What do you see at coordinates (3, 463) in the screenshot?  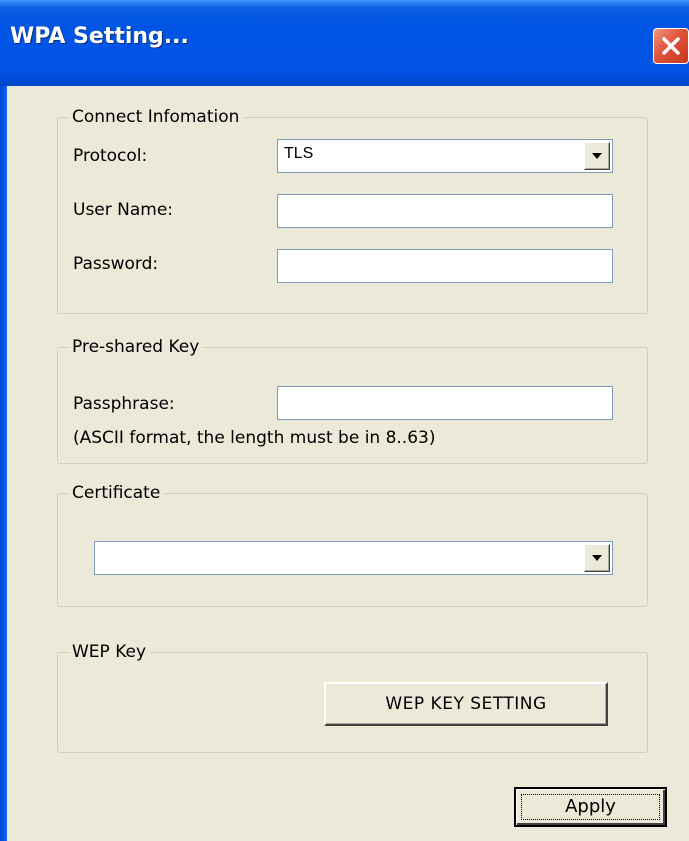 I see `window-left-border` at bounding box center [3, 463].